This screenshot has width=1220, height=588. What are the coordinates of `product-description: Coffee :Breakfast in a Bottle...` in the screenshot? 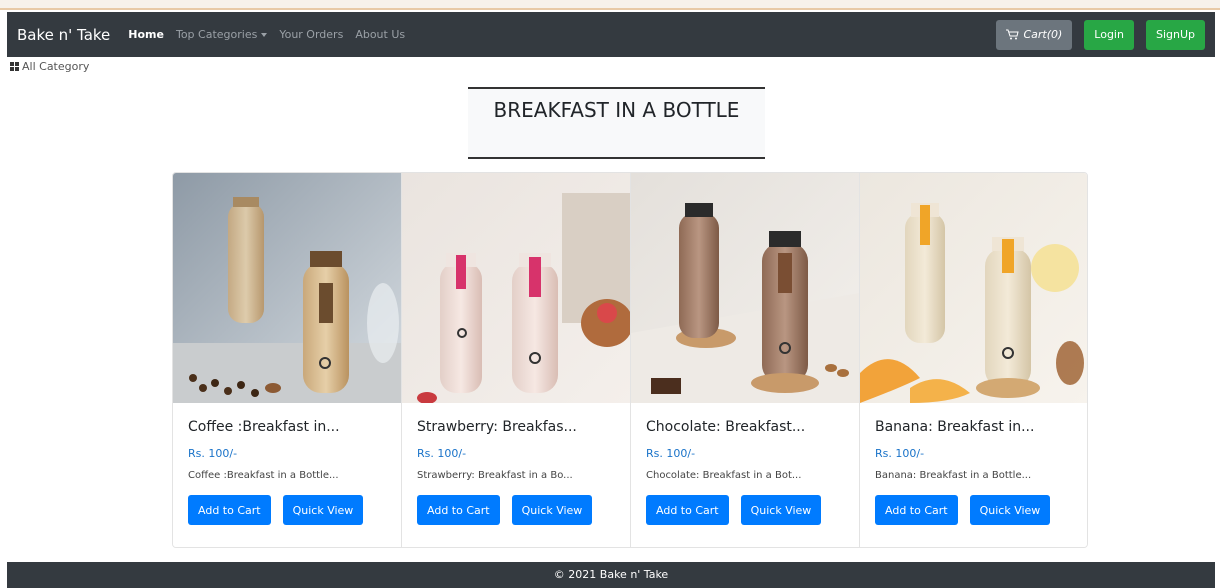 It's located at (263, 475).